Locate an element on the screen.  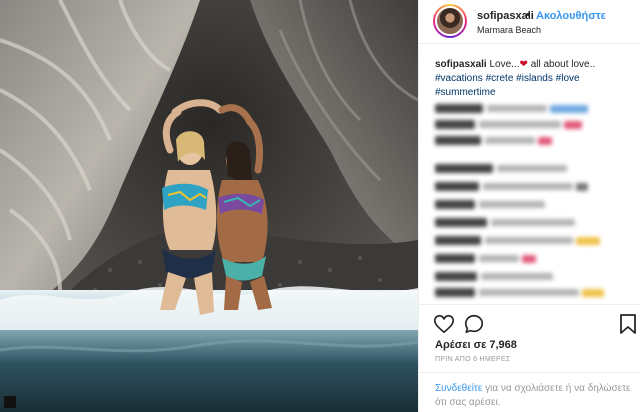
login-link: Συνδεθείτε is located at coordinates (458, 388).